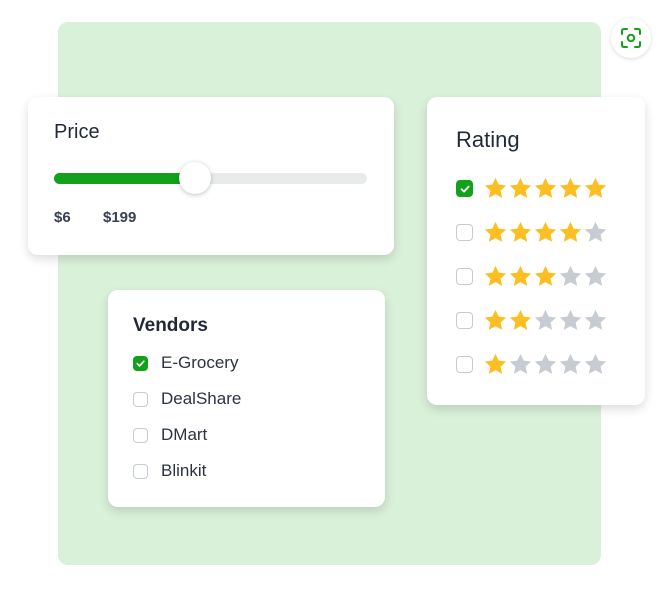  I want to click on price-max-label: $199, so click(120, 217).